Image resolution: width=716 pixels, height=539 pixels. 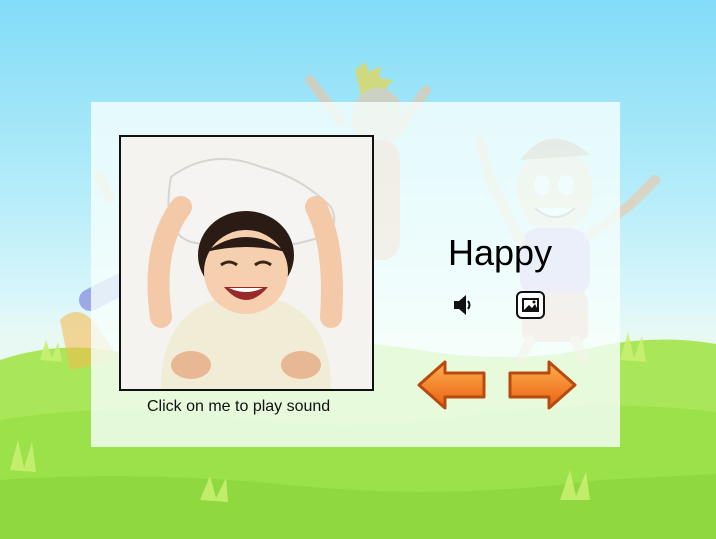 I want to click on picture-icon, so click(x=530, y=305).